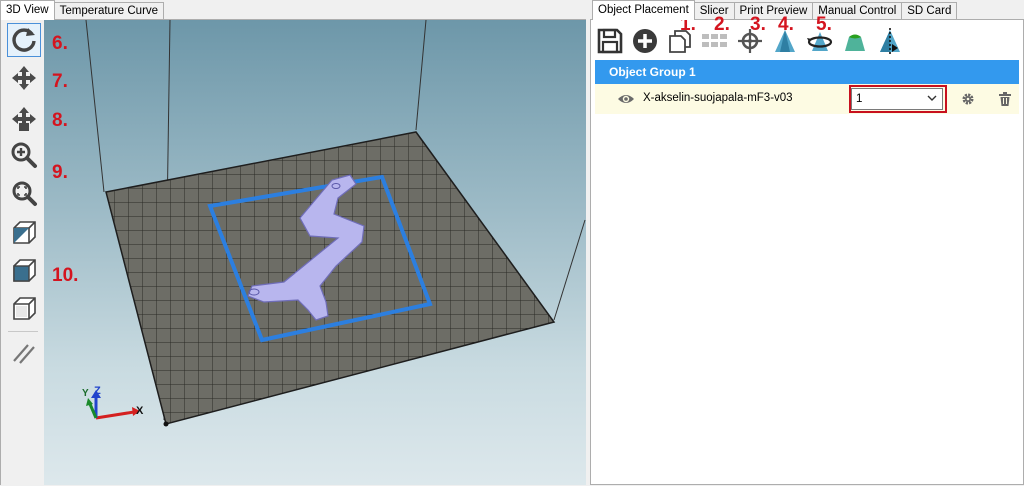 This screenshot has height=486, width=1024. What do you see at coordinates (97, 391) in the screenshot?
I see `z-axis-label: Z` at bounding box center [97, 391].